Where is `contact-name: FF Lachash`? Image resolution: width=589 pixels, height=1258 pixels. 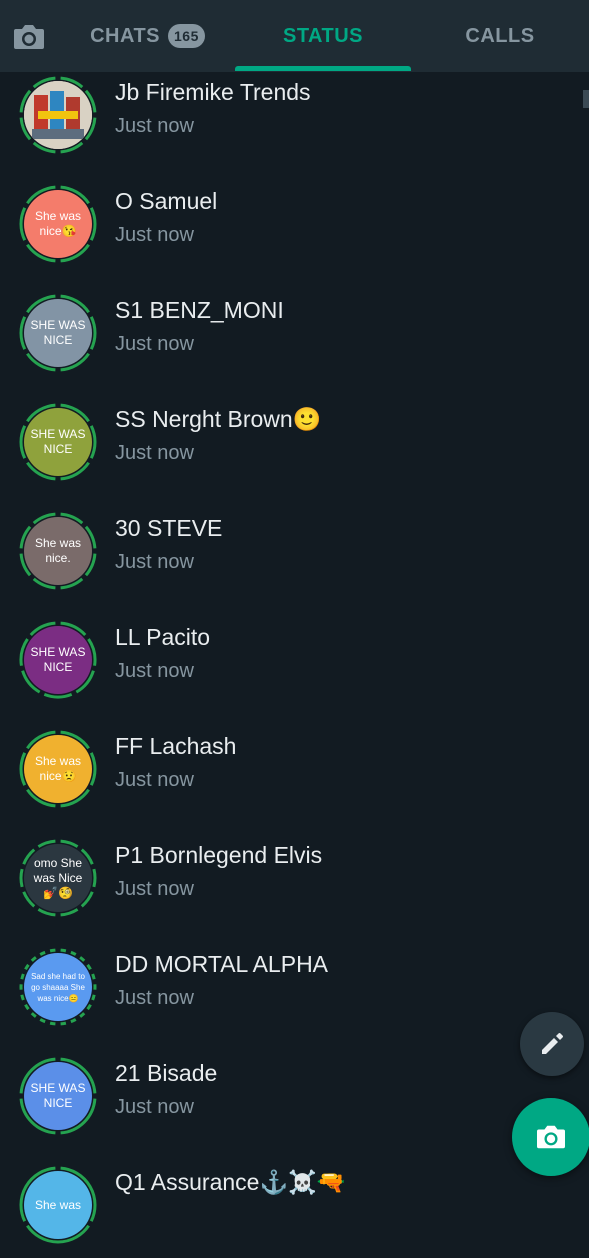
contact-name: FF Lachash is located at coordinates (176, 746).